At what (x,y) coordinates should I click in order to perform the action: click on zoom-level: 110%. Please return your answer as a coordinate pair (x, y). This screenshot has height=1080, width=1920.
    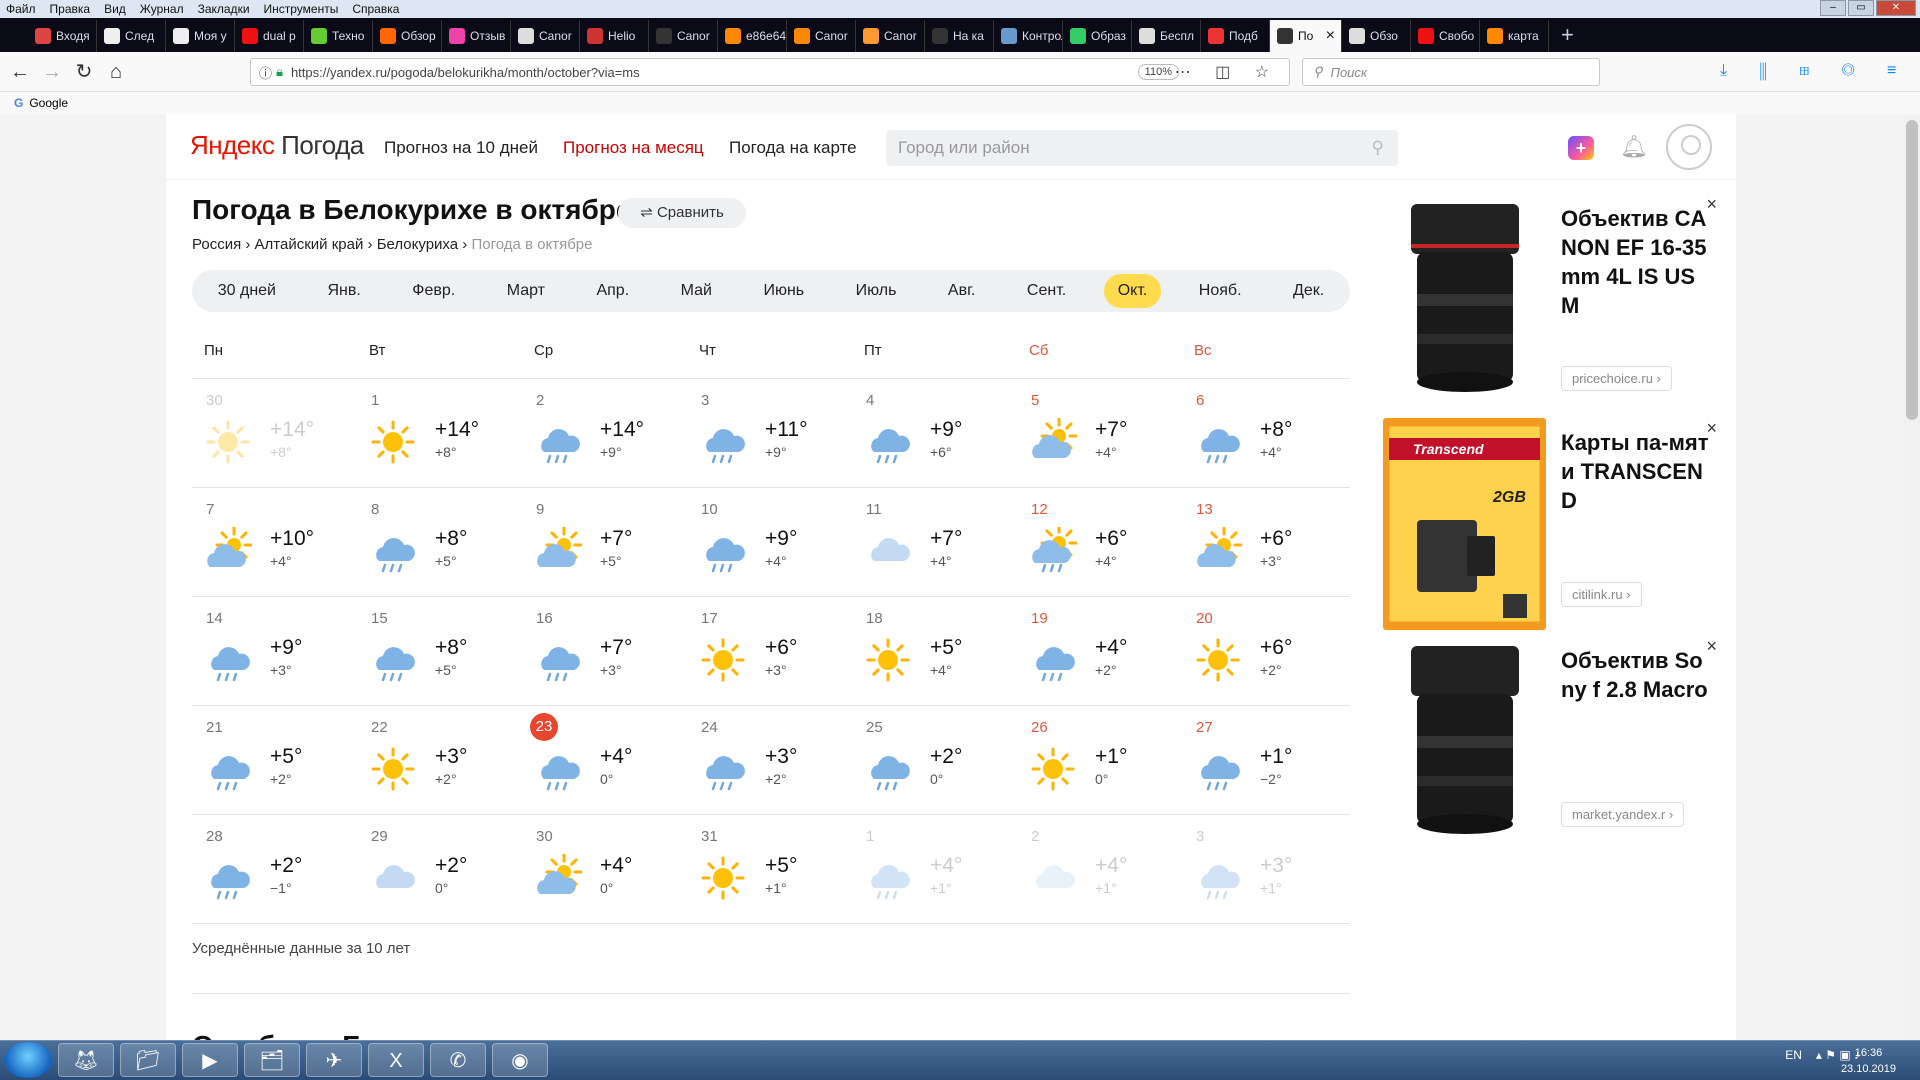
    Looking at the image, I should click on (1158, 72).